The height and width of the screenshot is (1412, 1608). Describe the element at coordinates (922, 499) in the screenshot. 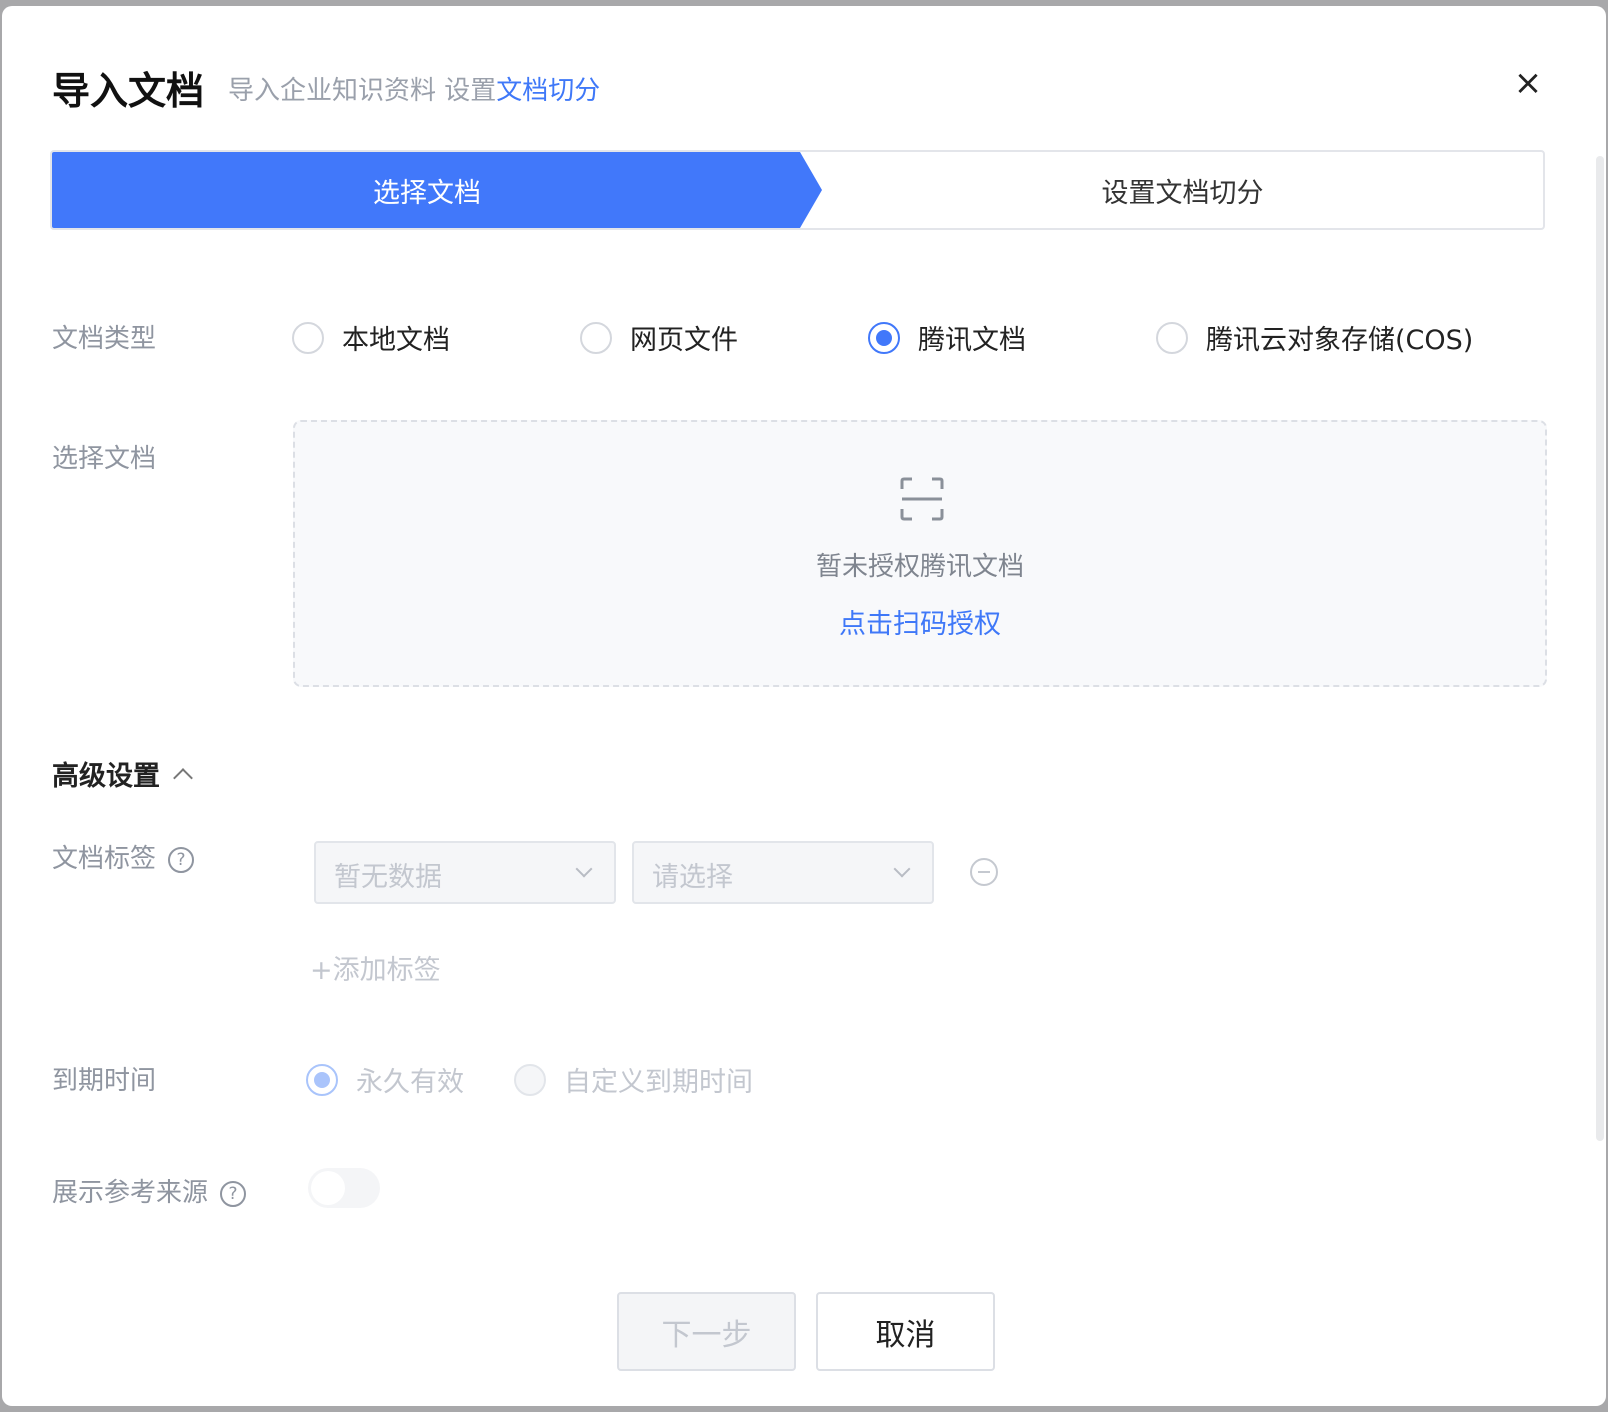

I see `scan-icon` at that location.